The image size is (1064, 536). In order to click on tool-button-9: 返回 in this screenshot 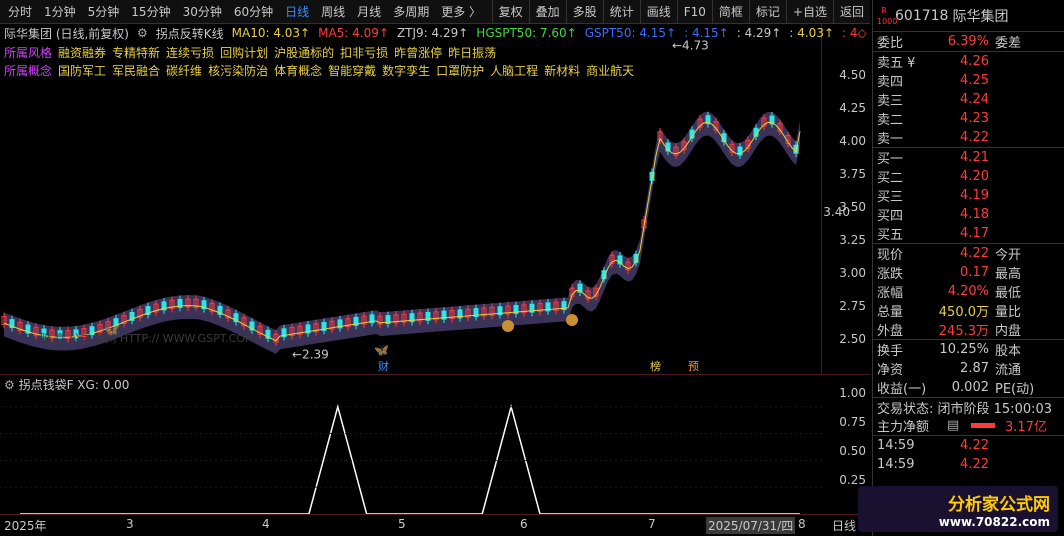, I will do `click(851, 12)`.